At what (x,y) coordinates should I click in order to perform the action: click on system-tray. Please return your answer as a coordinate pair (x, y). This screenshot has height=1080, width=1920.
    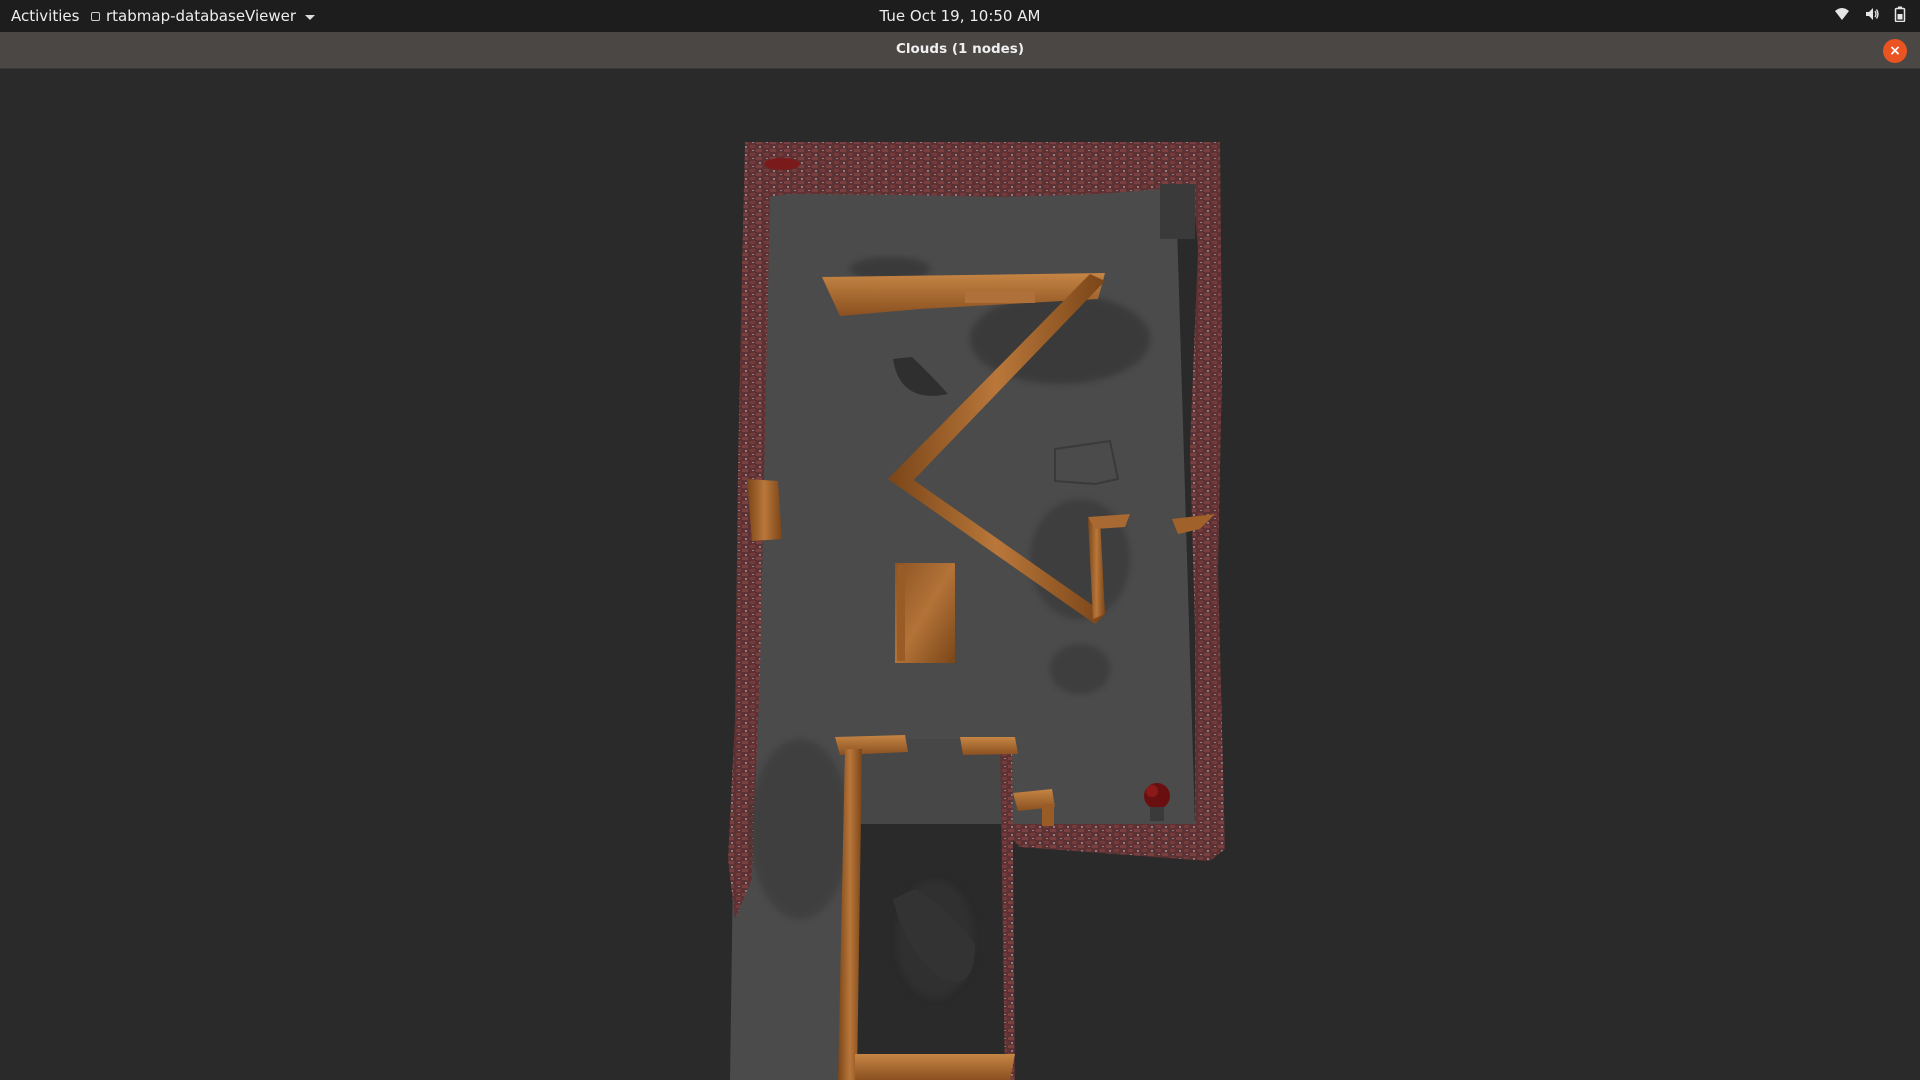
    Looking at the image, I should click on (1870, 14).